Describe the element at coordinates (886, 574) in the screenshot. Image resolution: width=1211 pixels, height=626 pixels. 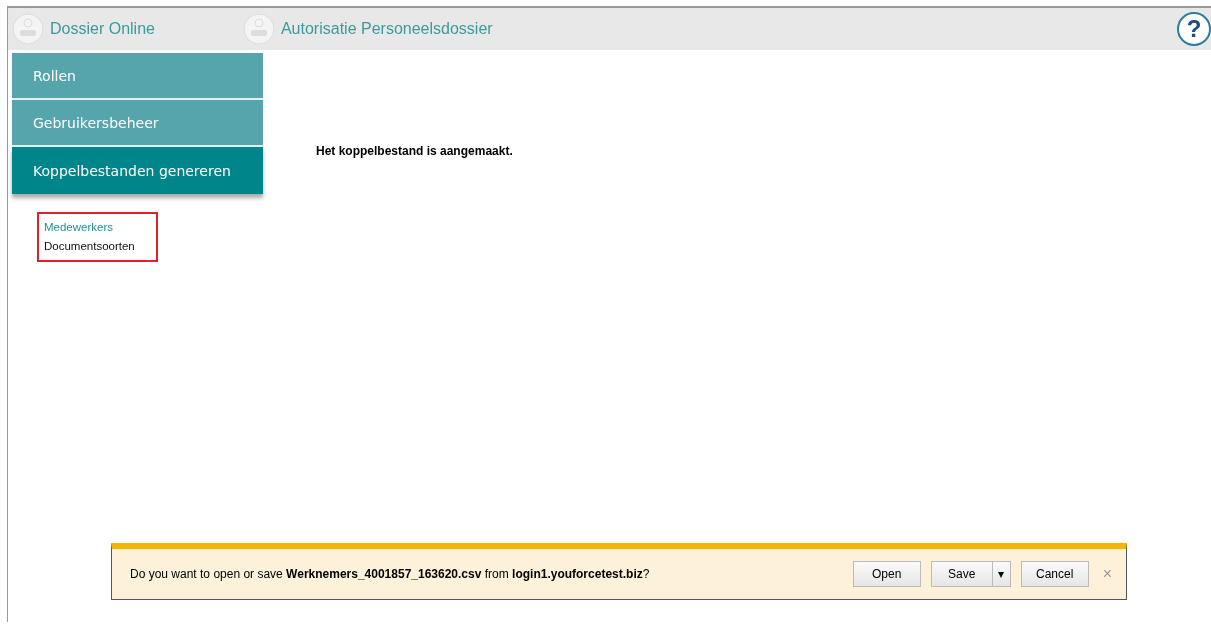
I see `open-button: Open` at that location.